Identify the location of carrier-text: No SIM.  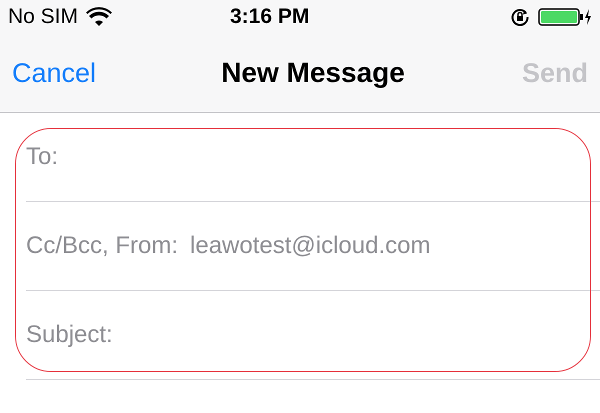
(43, 17).